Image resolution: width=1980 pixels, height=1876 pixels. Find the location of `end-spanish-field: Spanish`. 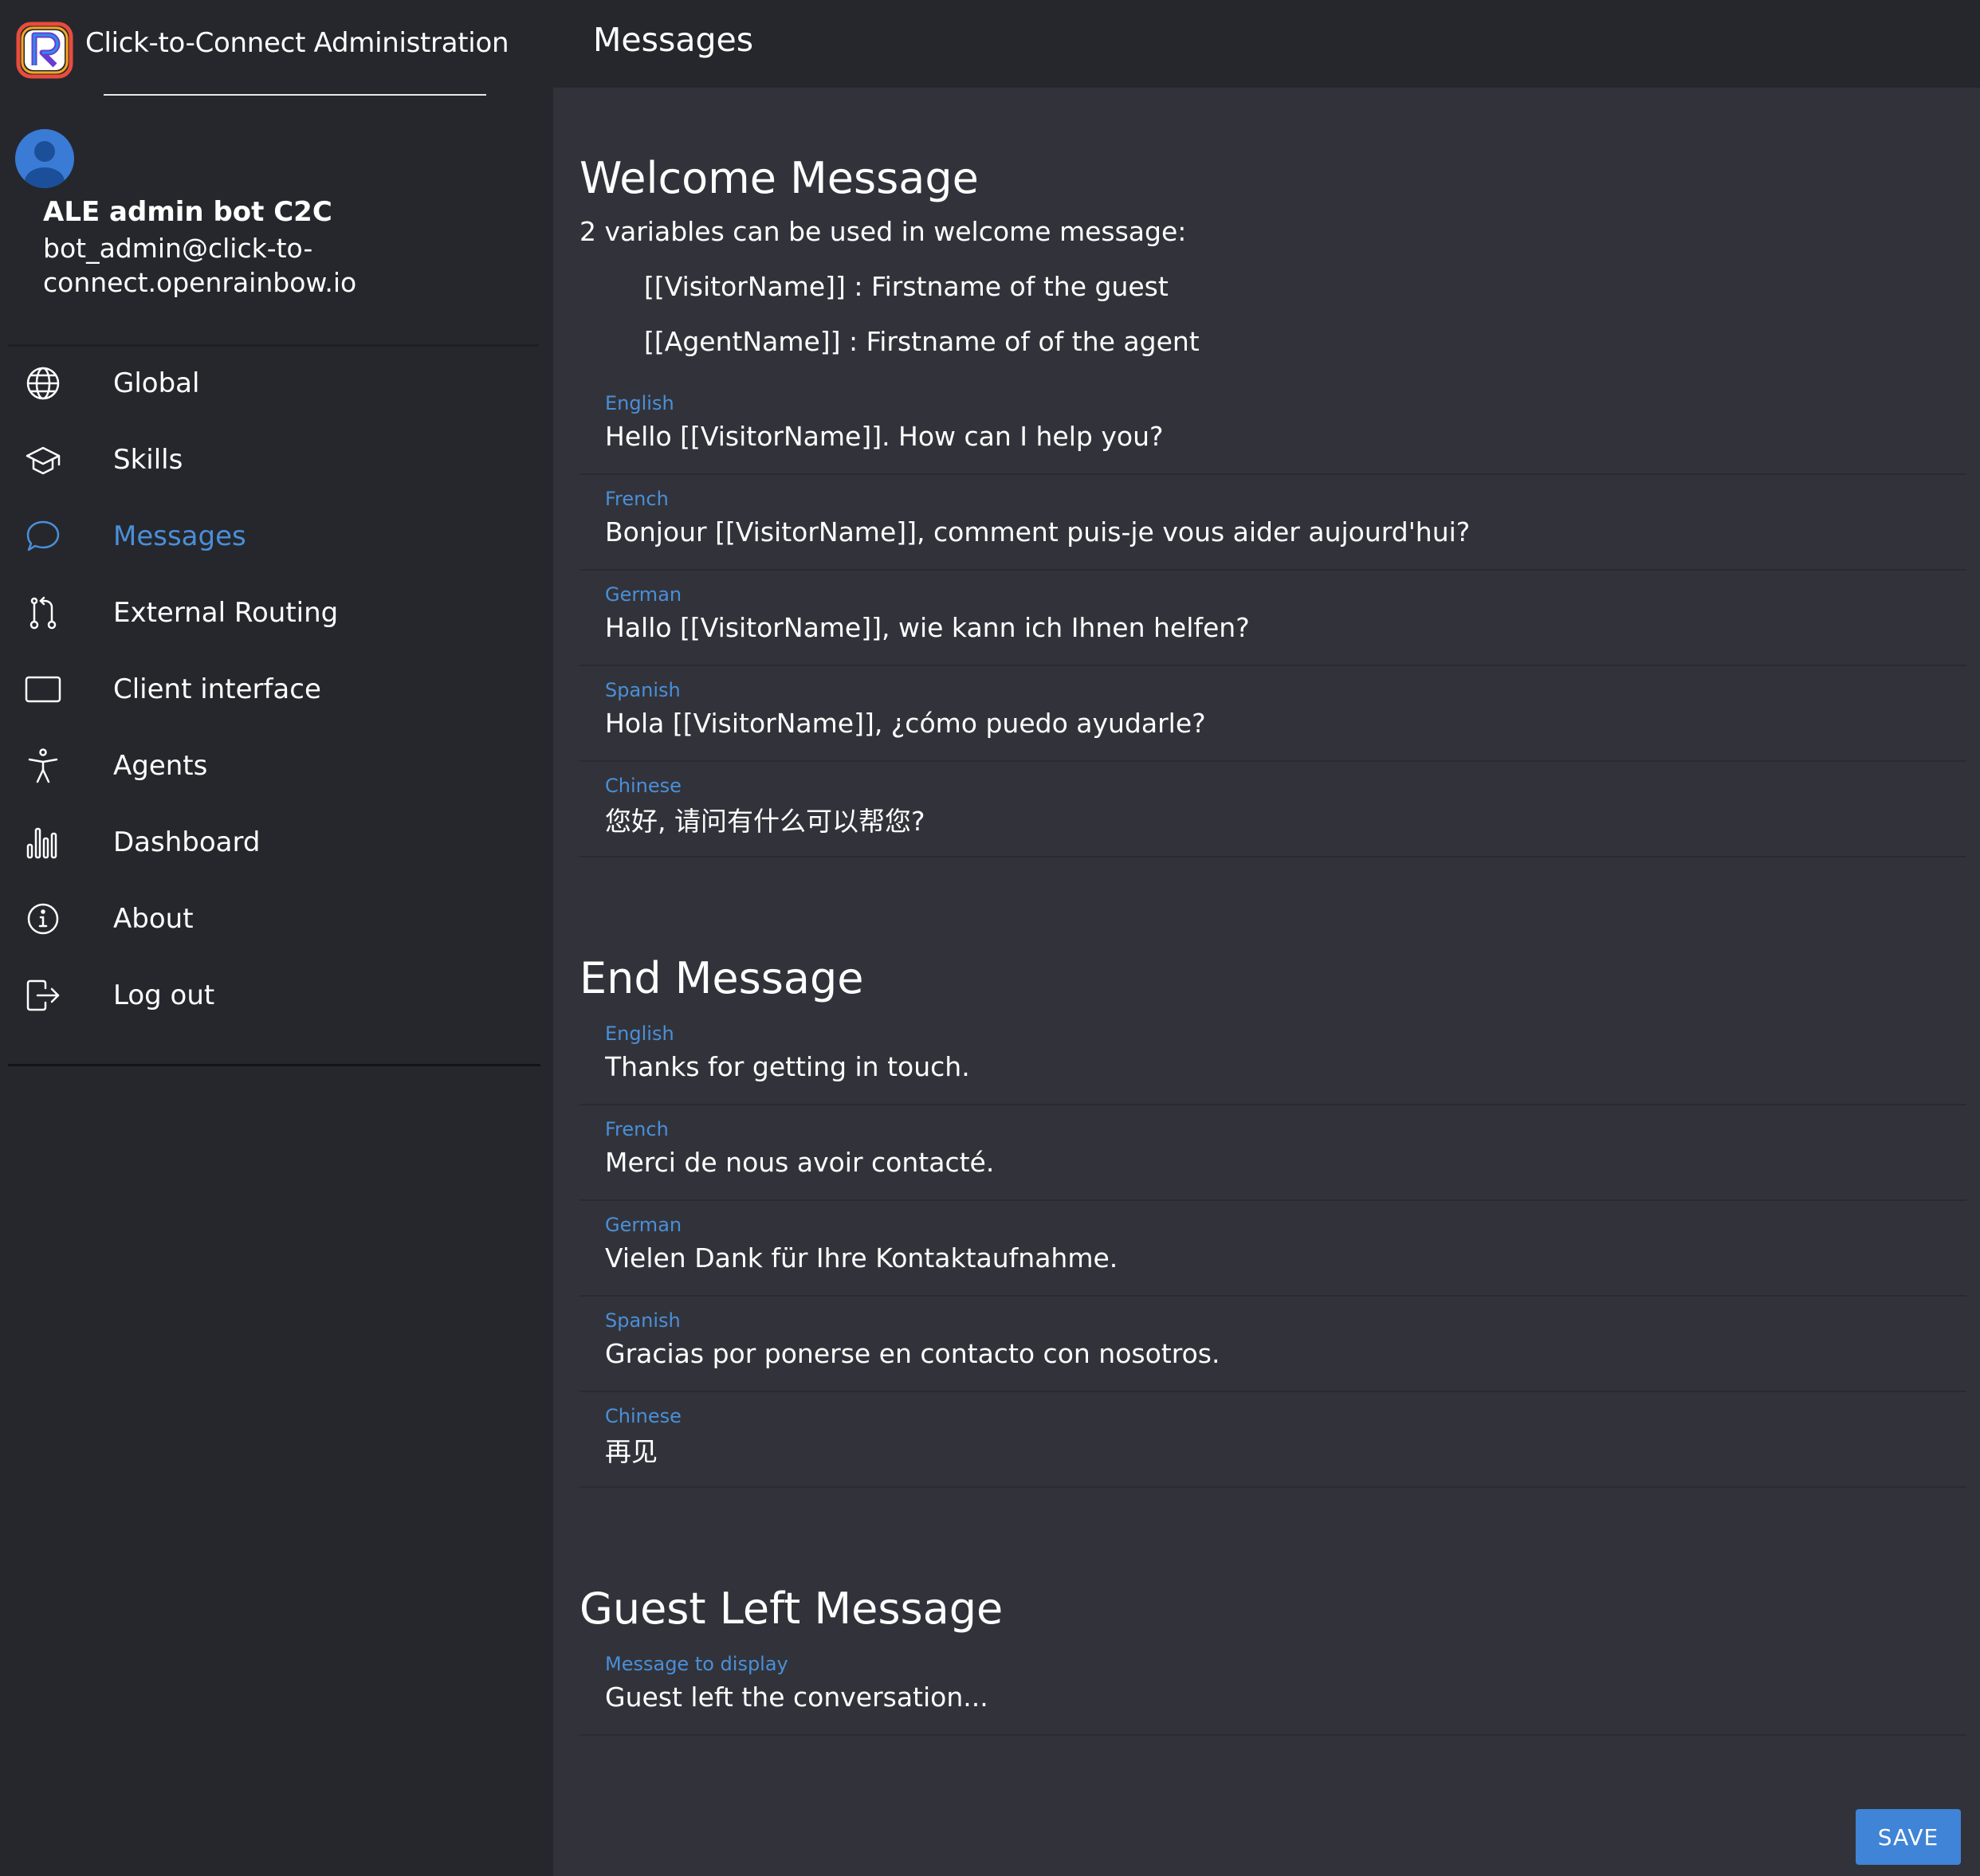

end-spanish-field: Spanish is located at coordinates (1272, 1344).